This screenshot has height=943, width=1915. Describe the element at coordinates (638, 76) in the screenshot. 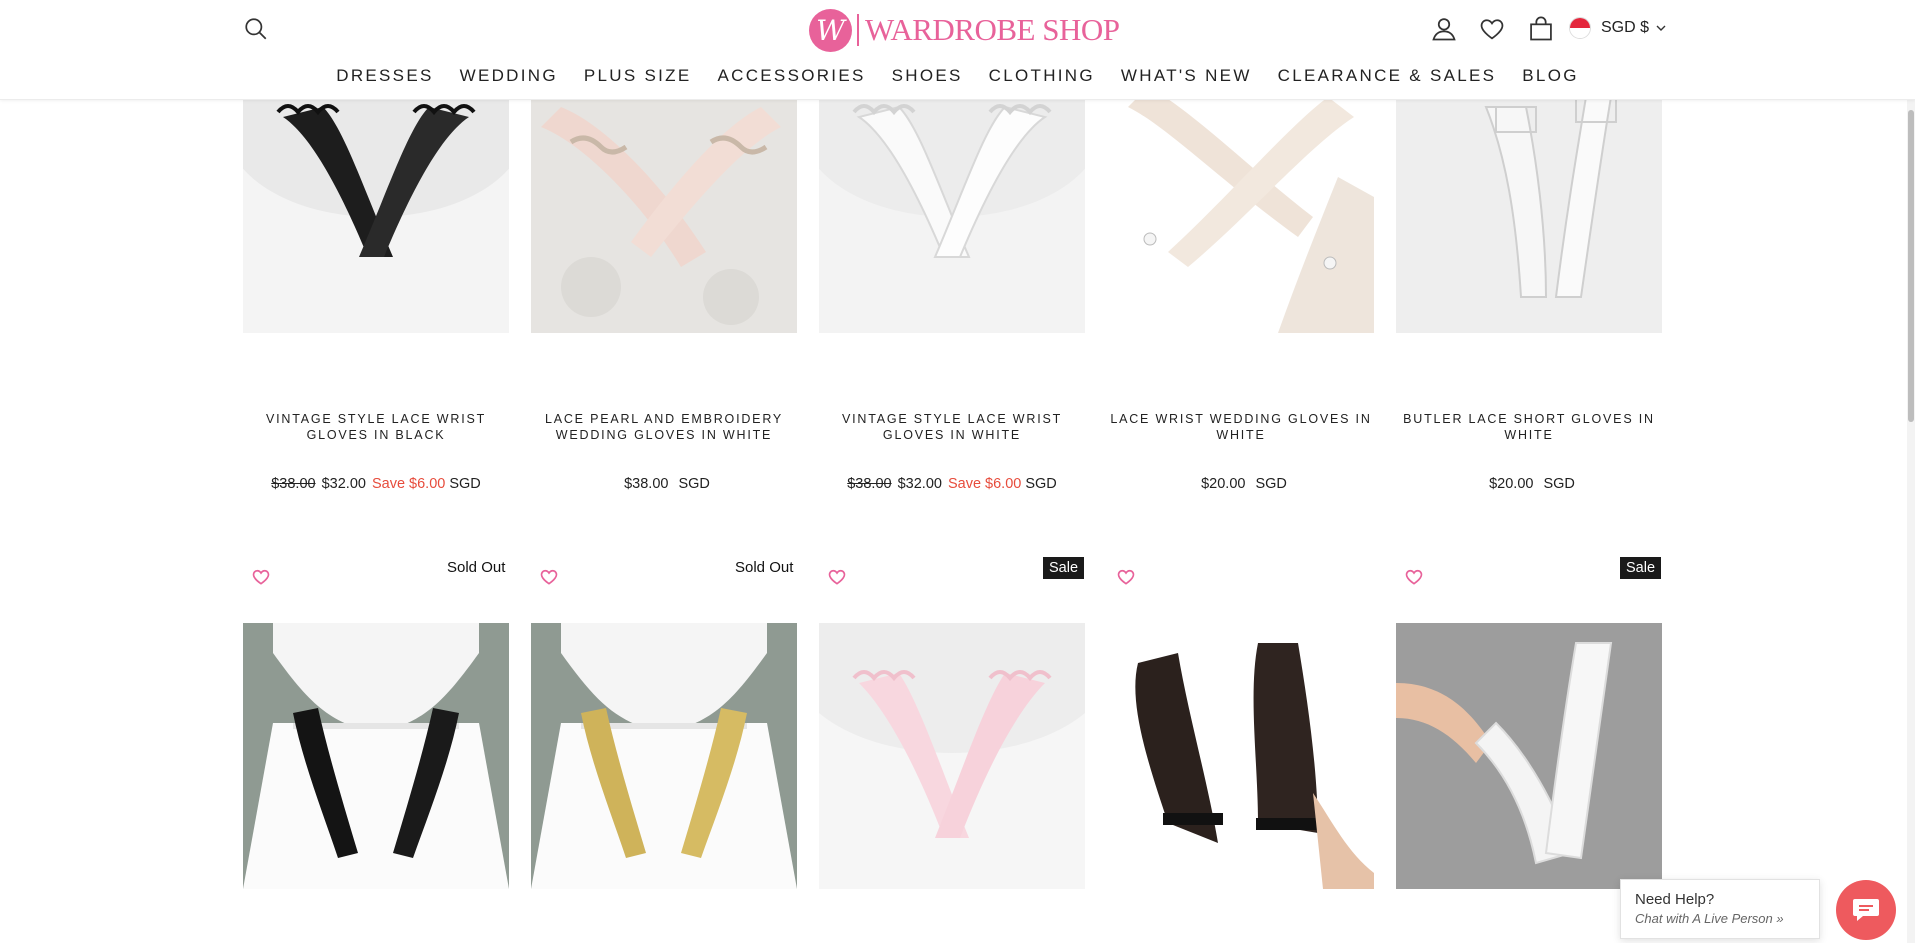

I see `nav-plus-size: PLUS SIZE` at that location.